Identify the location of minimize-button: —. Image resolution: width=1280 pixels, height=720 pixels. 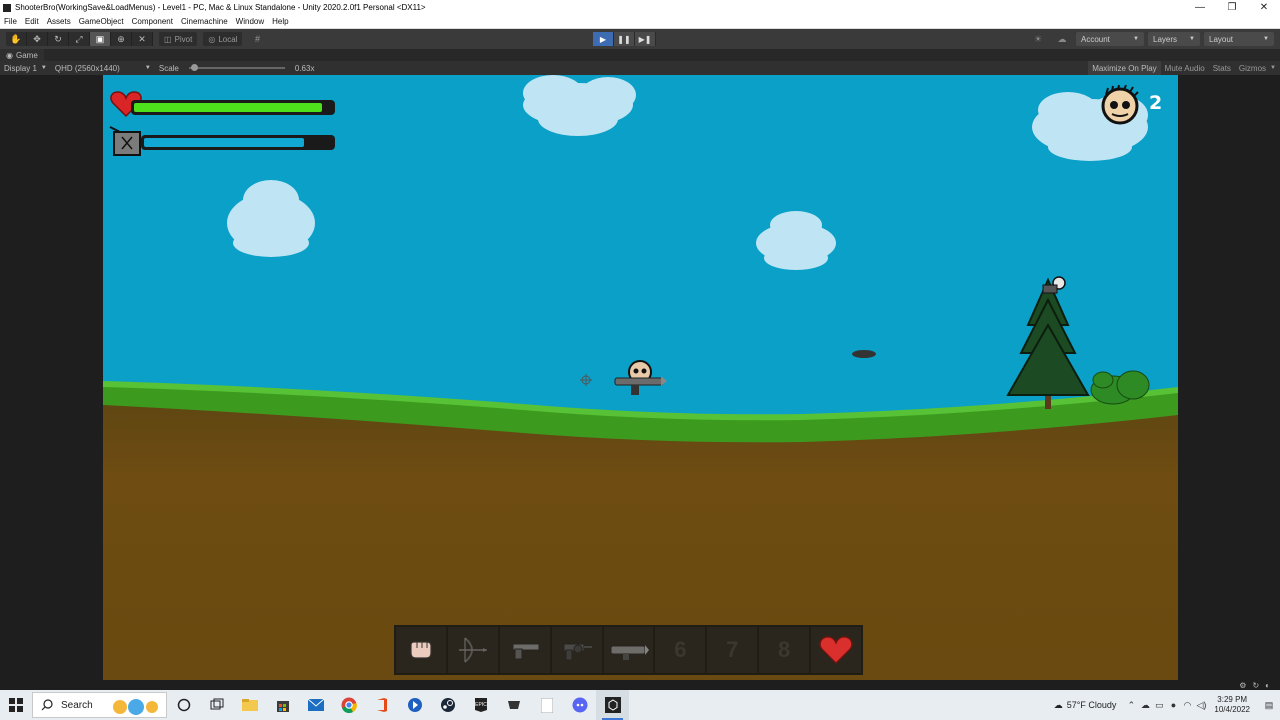
(1200, 7).